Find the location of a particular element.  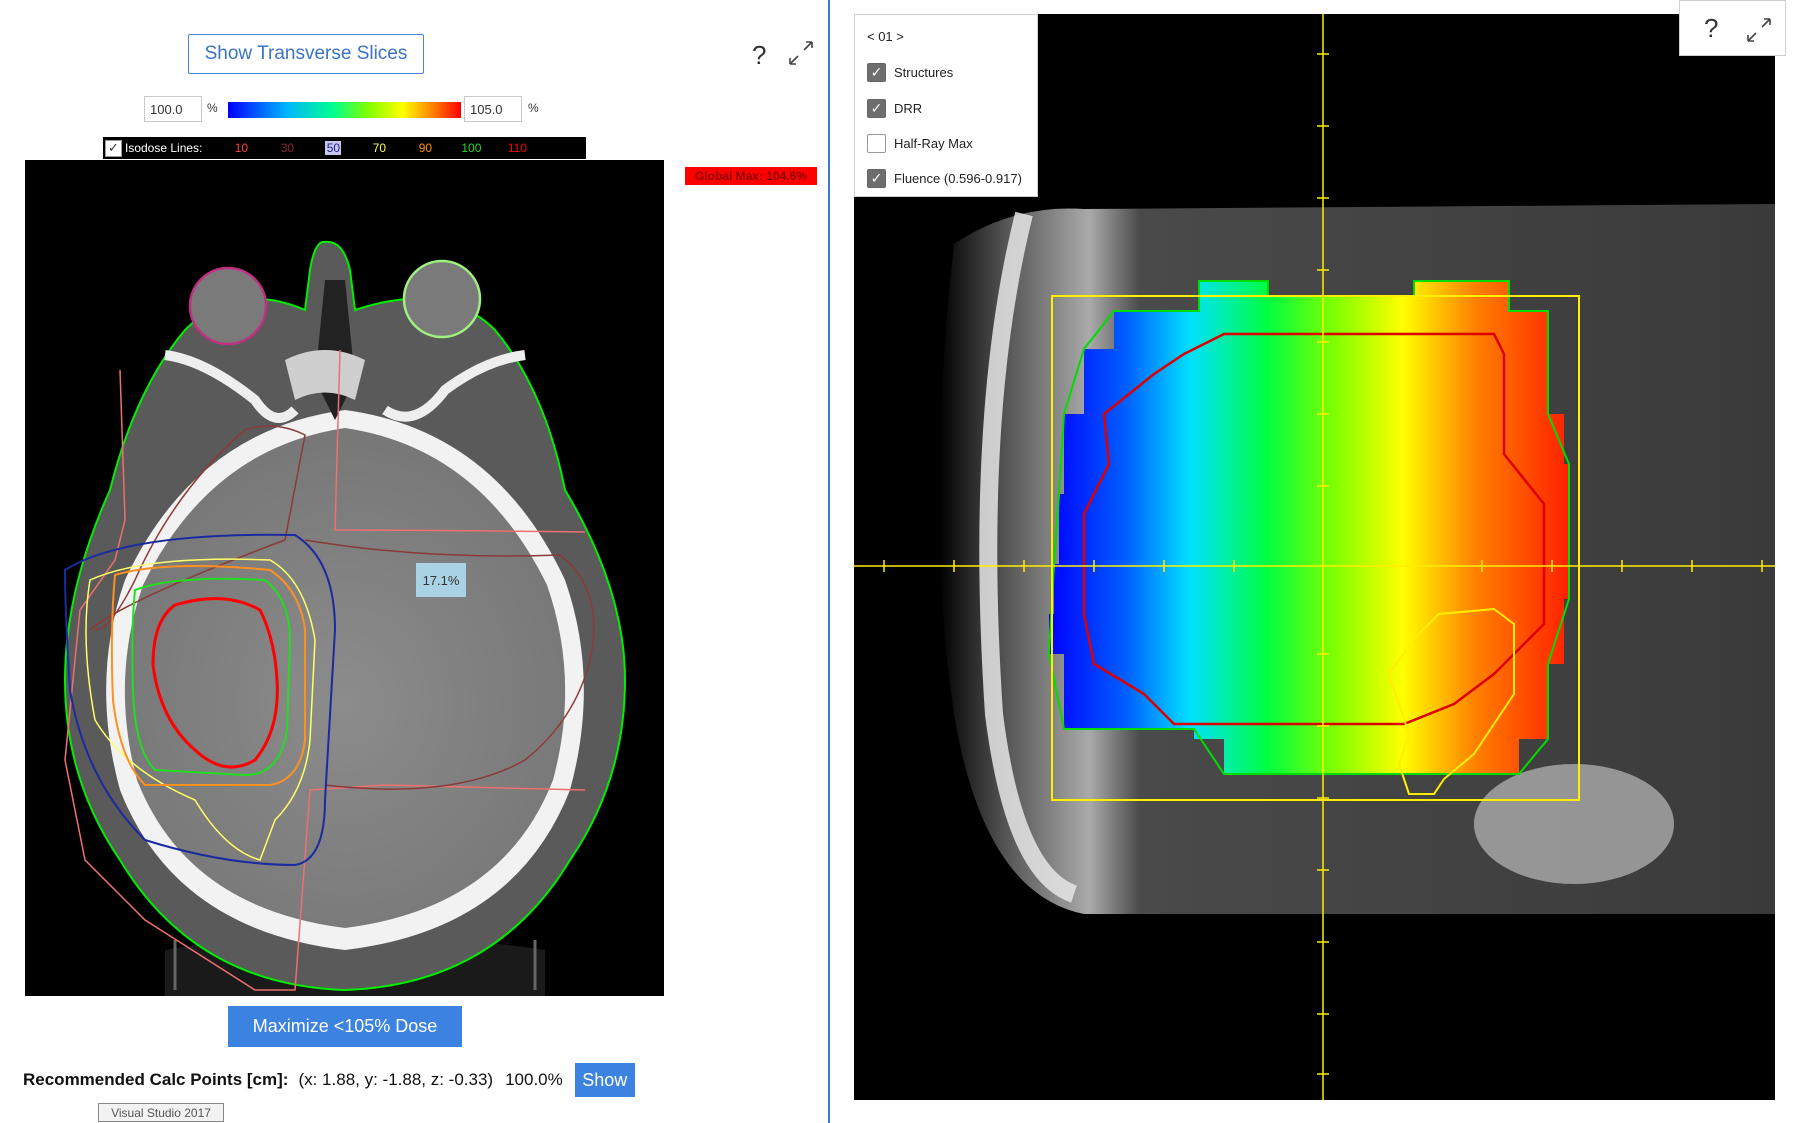

taskbar-tooltip: Visual Studio 2017 is located at coordinates (161, 1112).